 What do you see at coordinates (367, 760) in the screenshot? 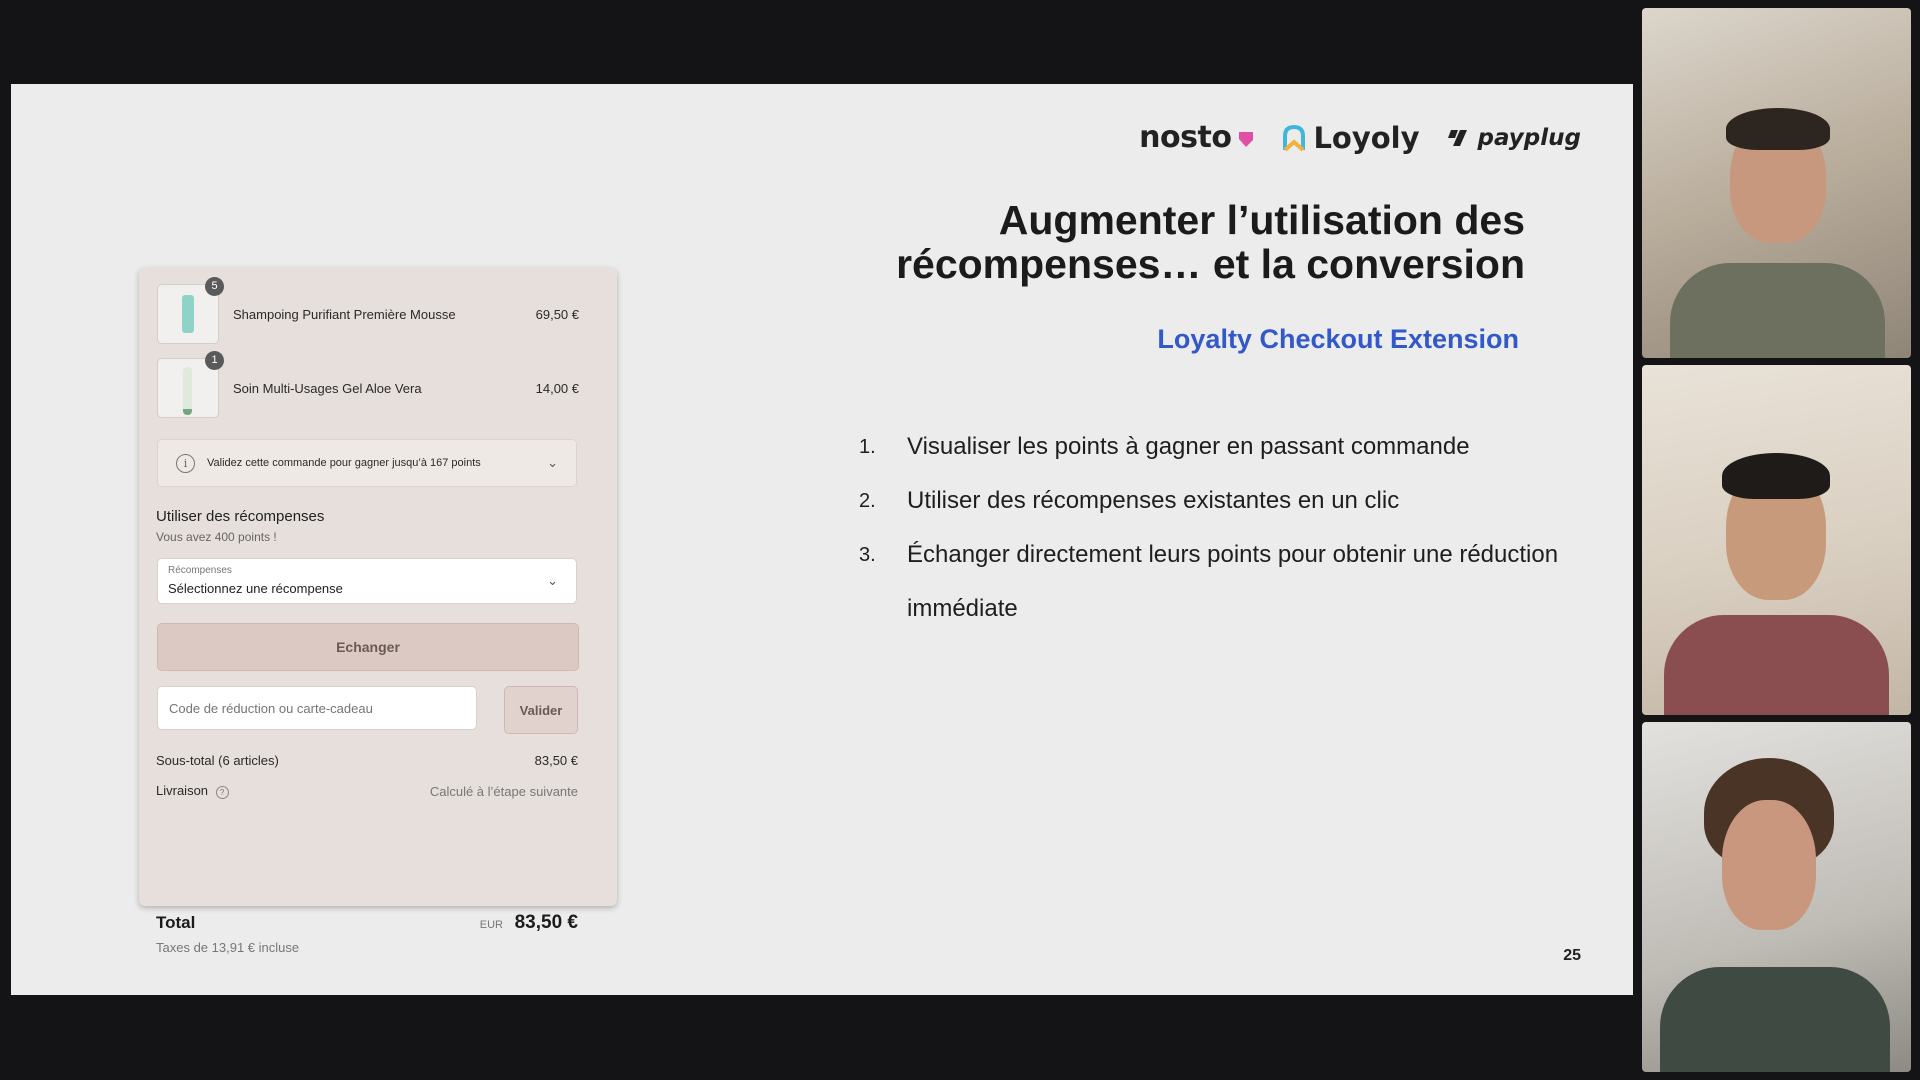
I see `subtotal-row: Sous-total (6 articles) 83,50 €` at bounding box center [367, 760].